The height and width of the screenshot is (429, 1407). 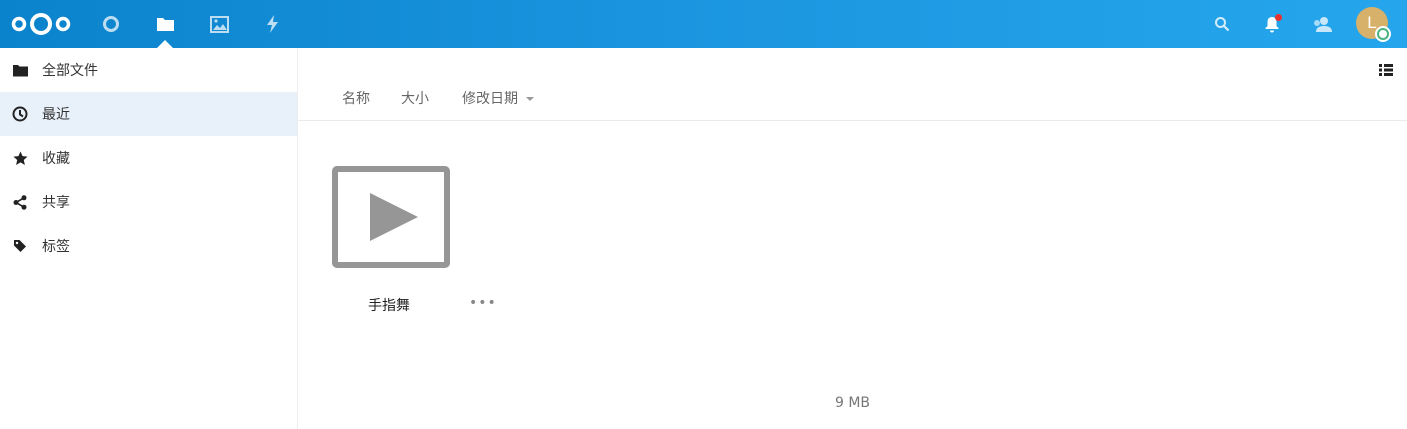 I want to click on sidebar-item-label: 全部文件, so click(x=70, y=71).